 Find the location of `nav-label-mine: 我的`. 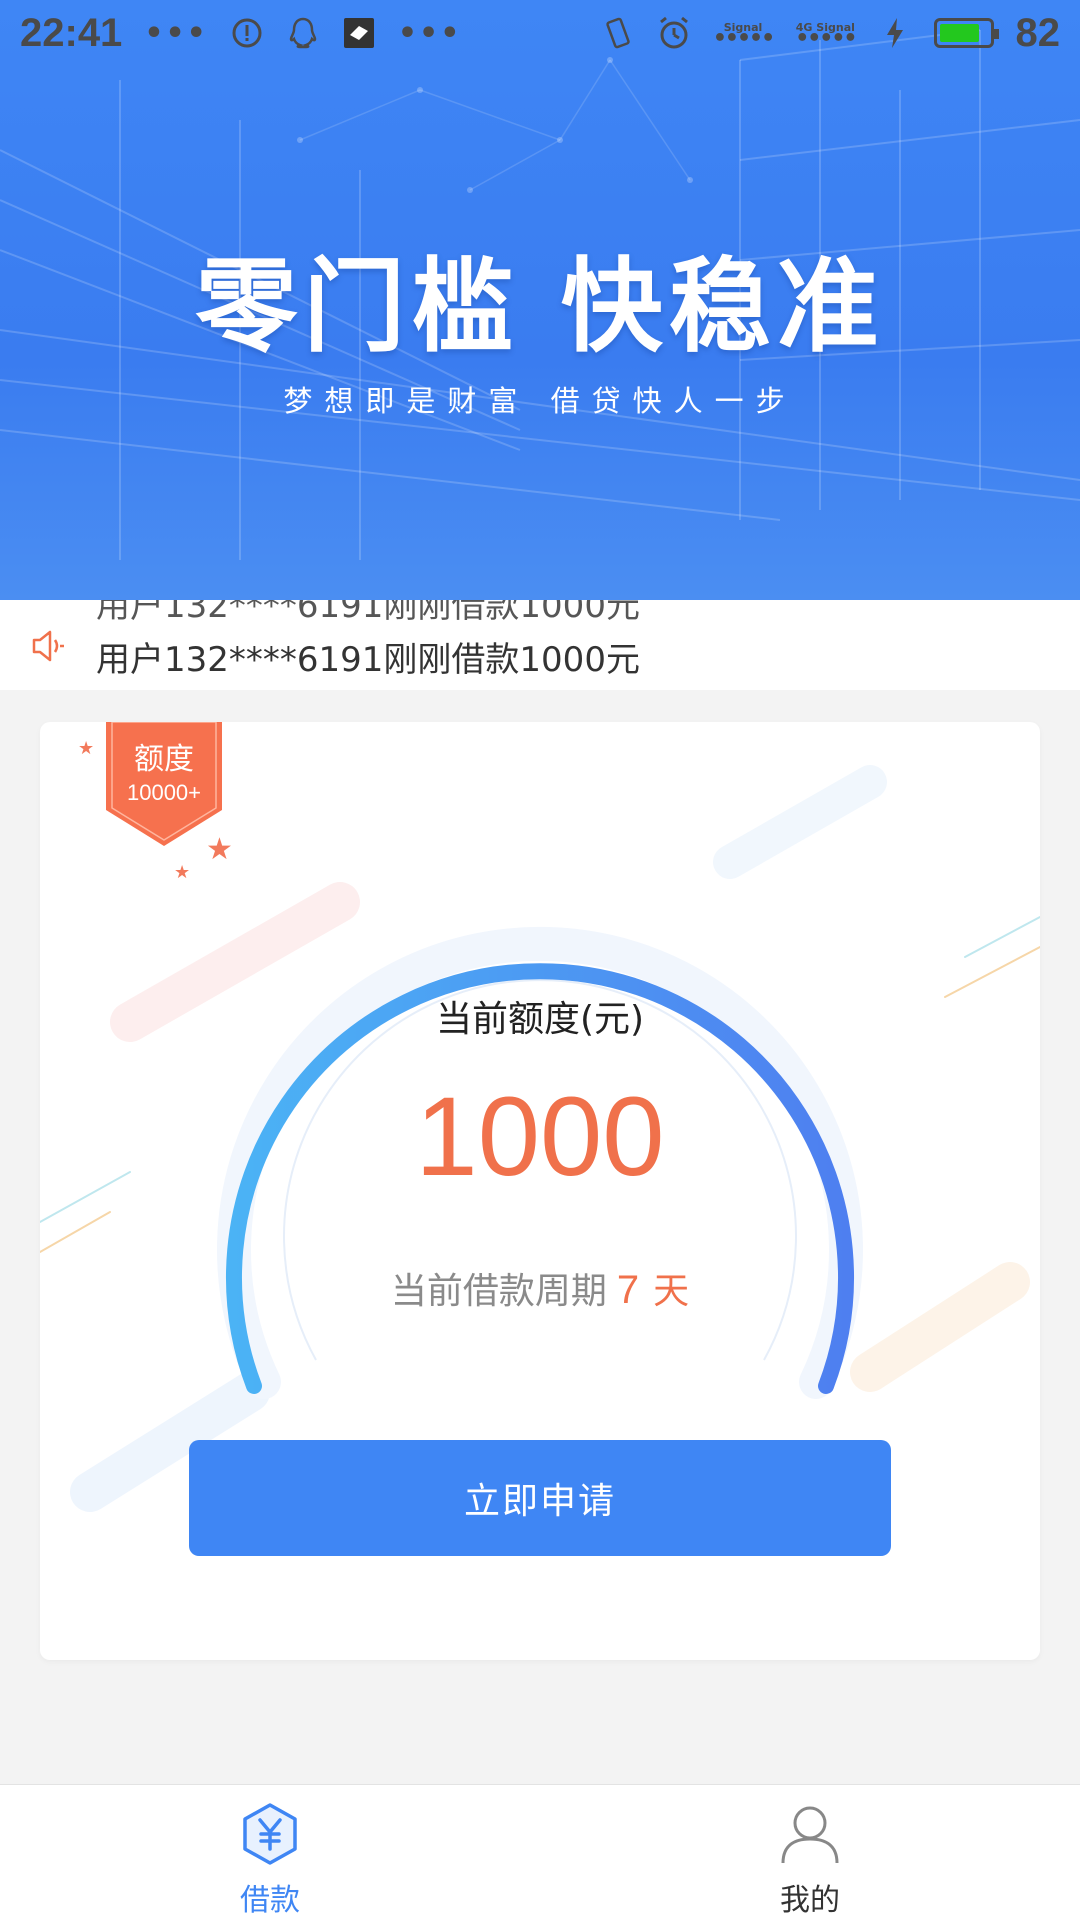

nav-label-mine: 我的 is located at coordinates (810, 1900).